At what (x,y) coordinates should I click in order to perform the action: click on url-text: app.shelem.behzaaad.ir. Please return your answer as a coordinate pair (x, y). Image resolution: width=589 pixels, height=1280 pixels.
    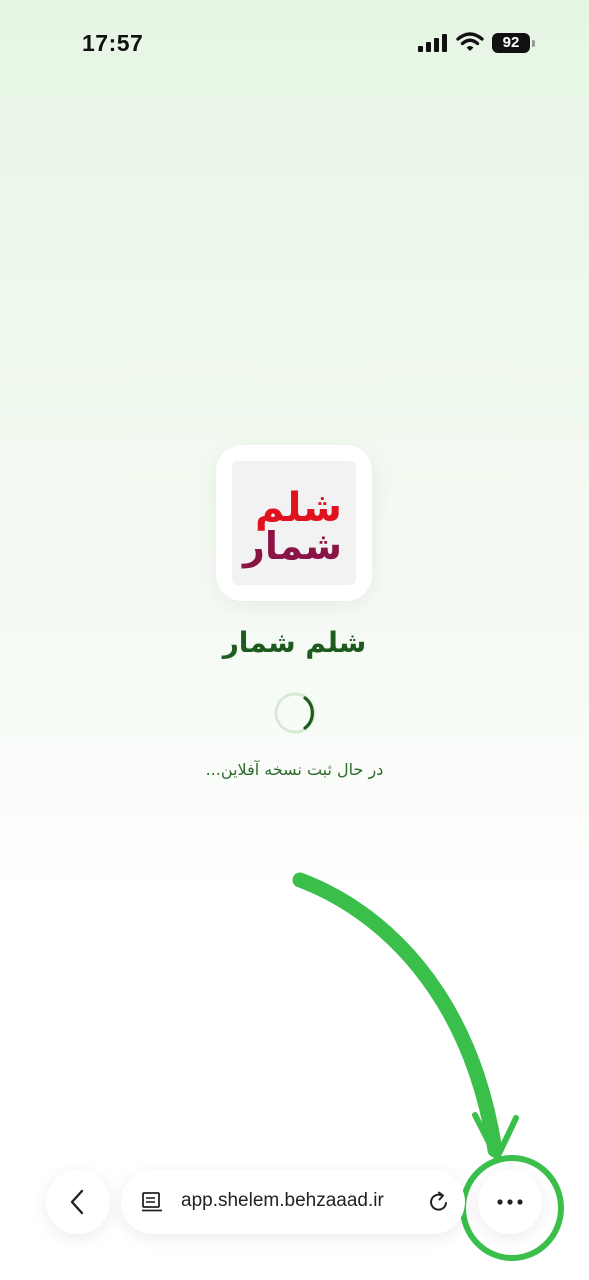
    Looking at the image, I should click on (282, 1201).